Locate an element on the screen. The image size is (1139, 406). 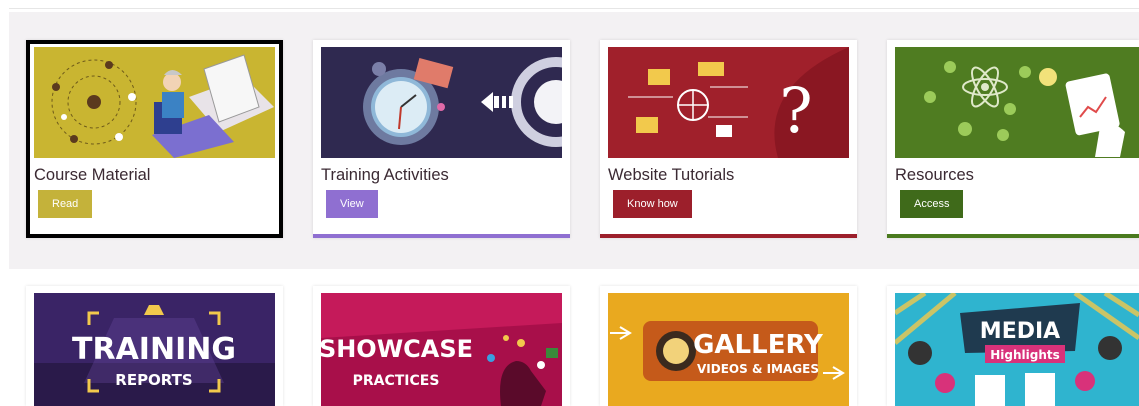
showcase-line1: SHOWCASE is located at coordinates (397, 349).